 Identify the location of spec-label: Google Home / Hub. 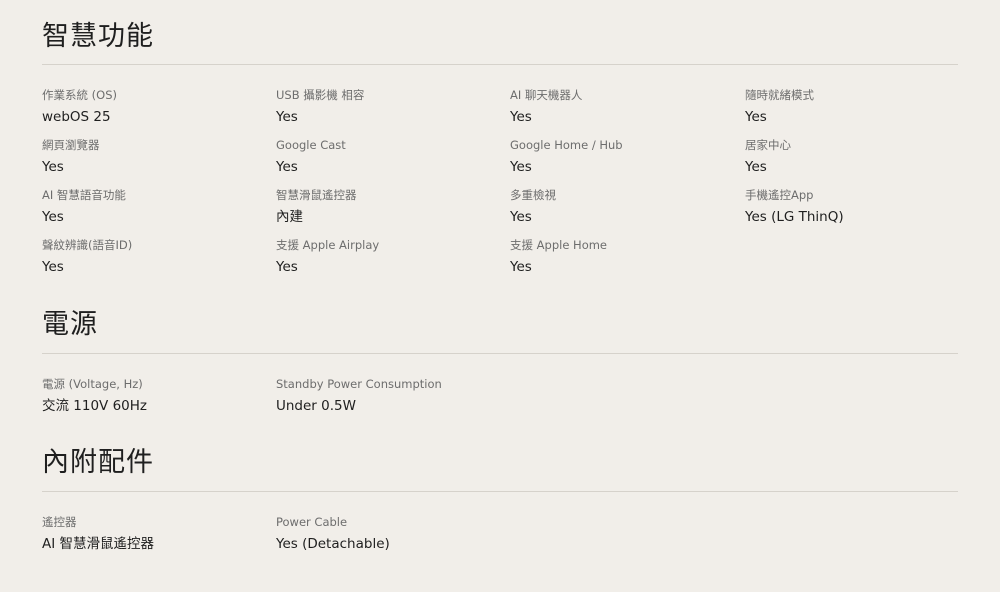
(566, 145).